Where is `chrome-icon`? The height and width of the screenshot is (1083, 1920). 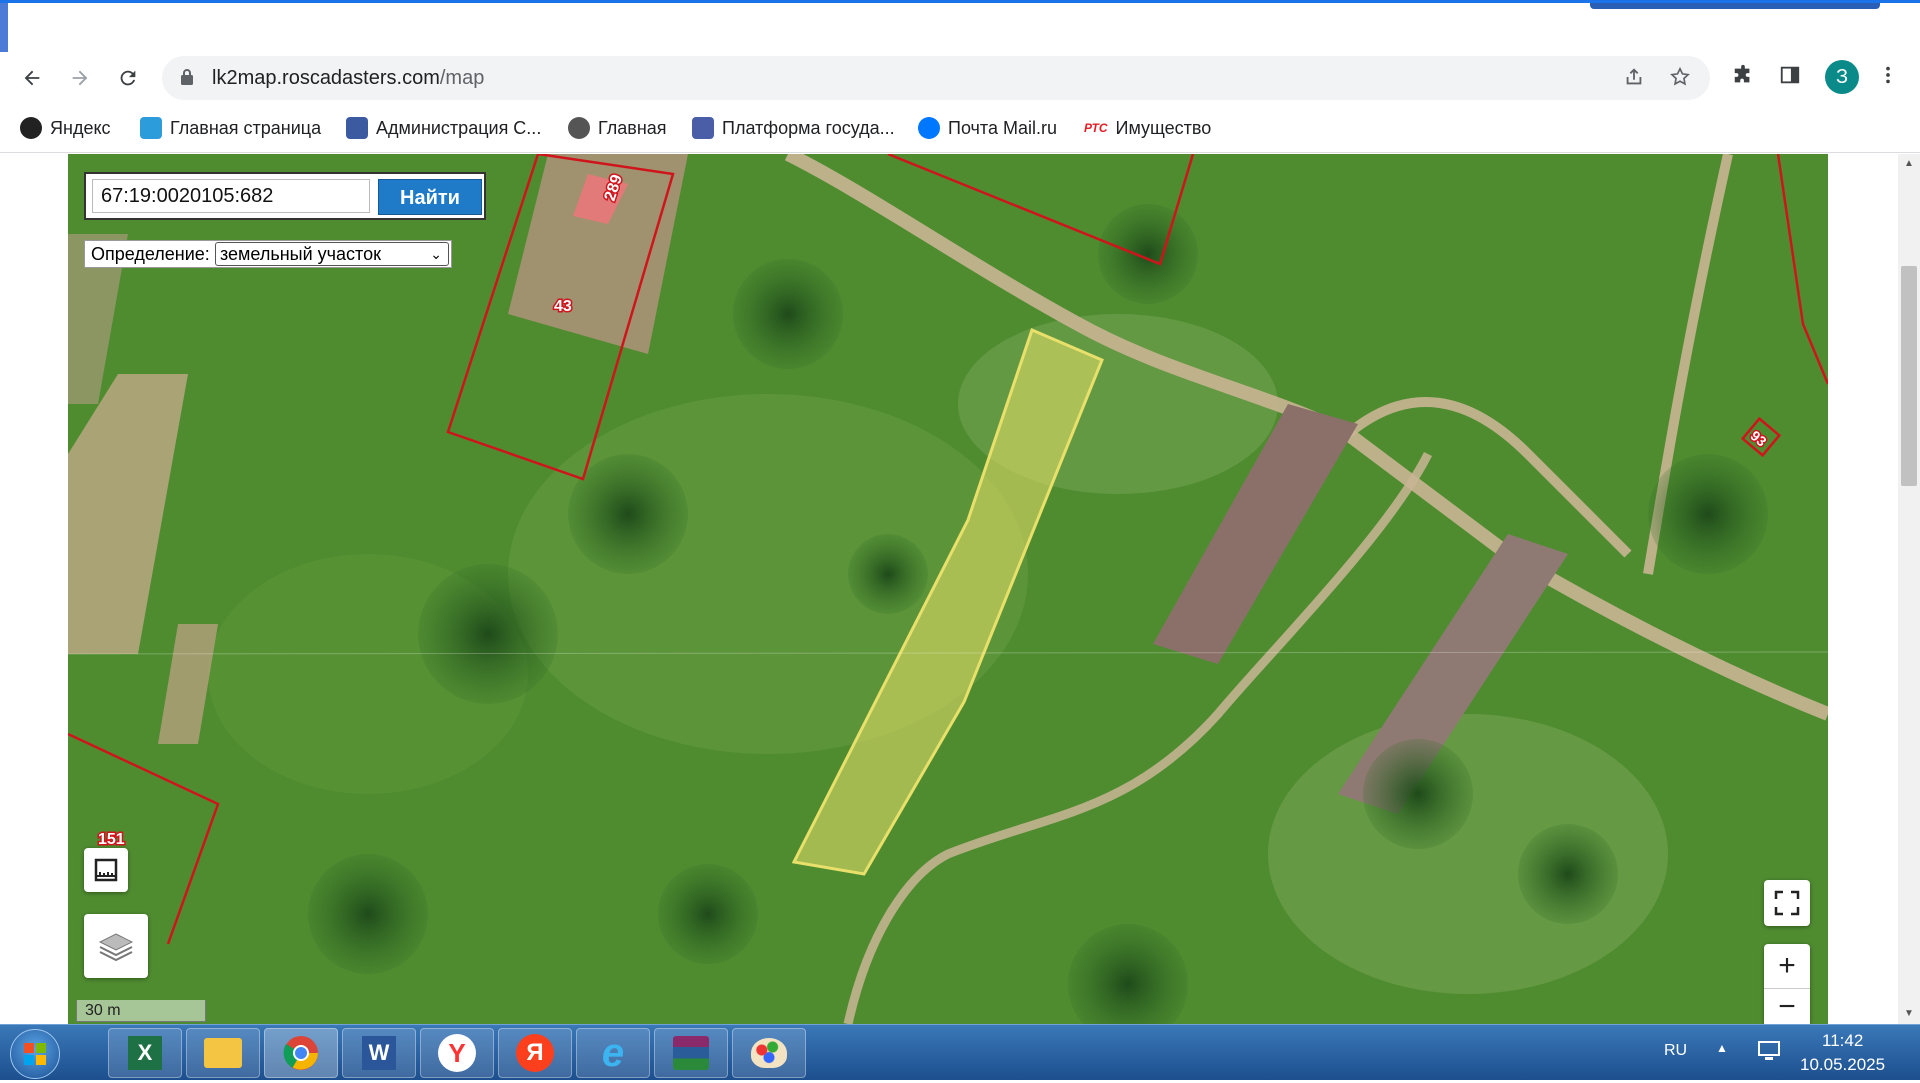
chrome-icon is located at coordinates (300, 1053).